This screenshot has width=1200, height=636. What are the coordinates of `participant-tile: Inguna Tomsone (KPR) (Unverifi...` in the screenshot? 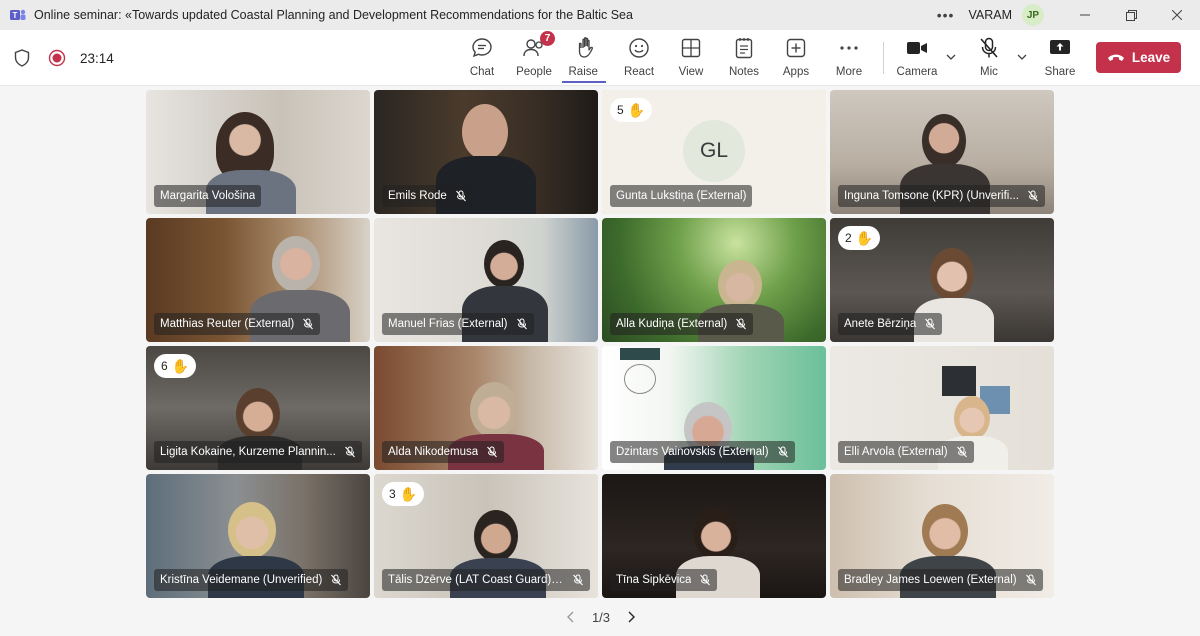 It's located at (942, 152).